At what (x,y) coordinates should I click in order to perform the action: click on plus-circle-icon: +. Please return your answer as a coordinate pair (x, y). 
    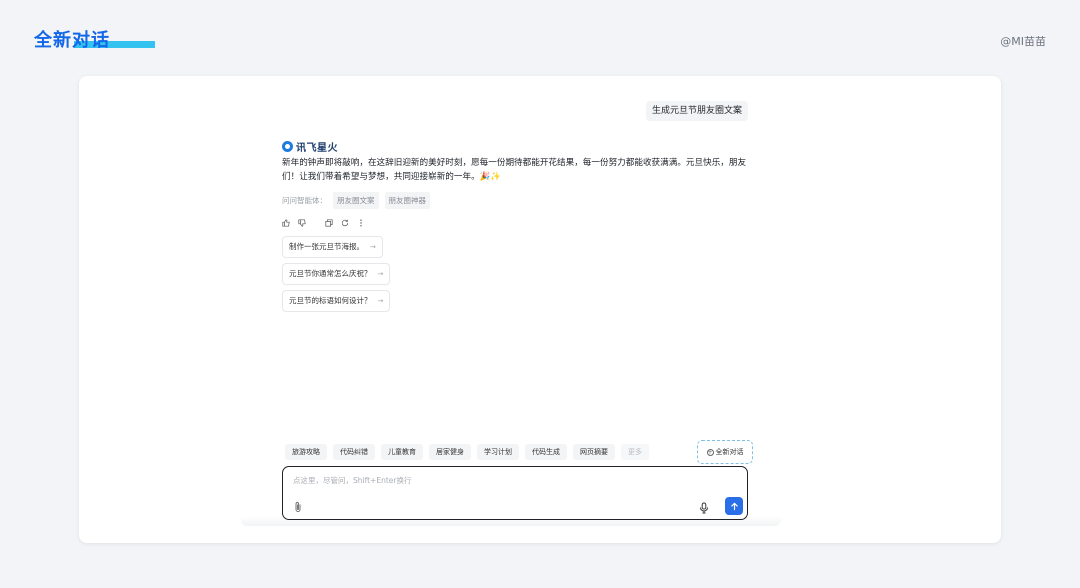
    Looking at the image, I should click on (710, 452).